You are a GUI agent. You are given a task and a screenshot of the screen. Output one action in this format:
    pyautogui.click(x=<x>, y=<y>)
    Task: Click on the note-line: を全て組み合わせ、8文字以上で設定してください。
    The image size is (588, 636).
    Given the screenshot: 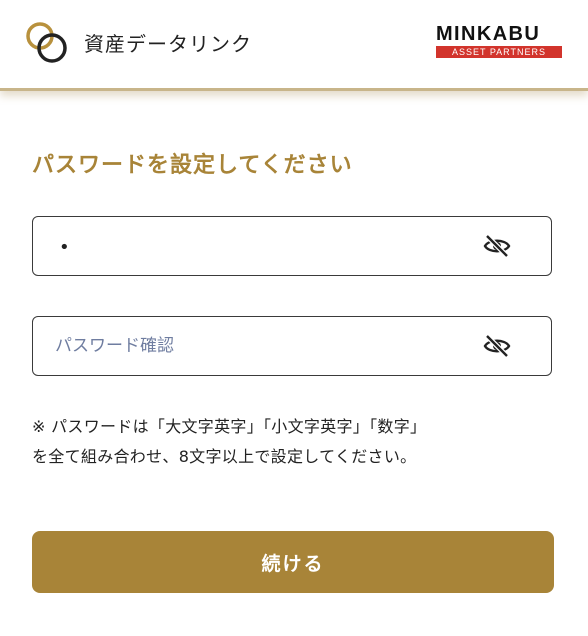 What is the action you would take?
    pyautogui.click(x=224, y=456)
    